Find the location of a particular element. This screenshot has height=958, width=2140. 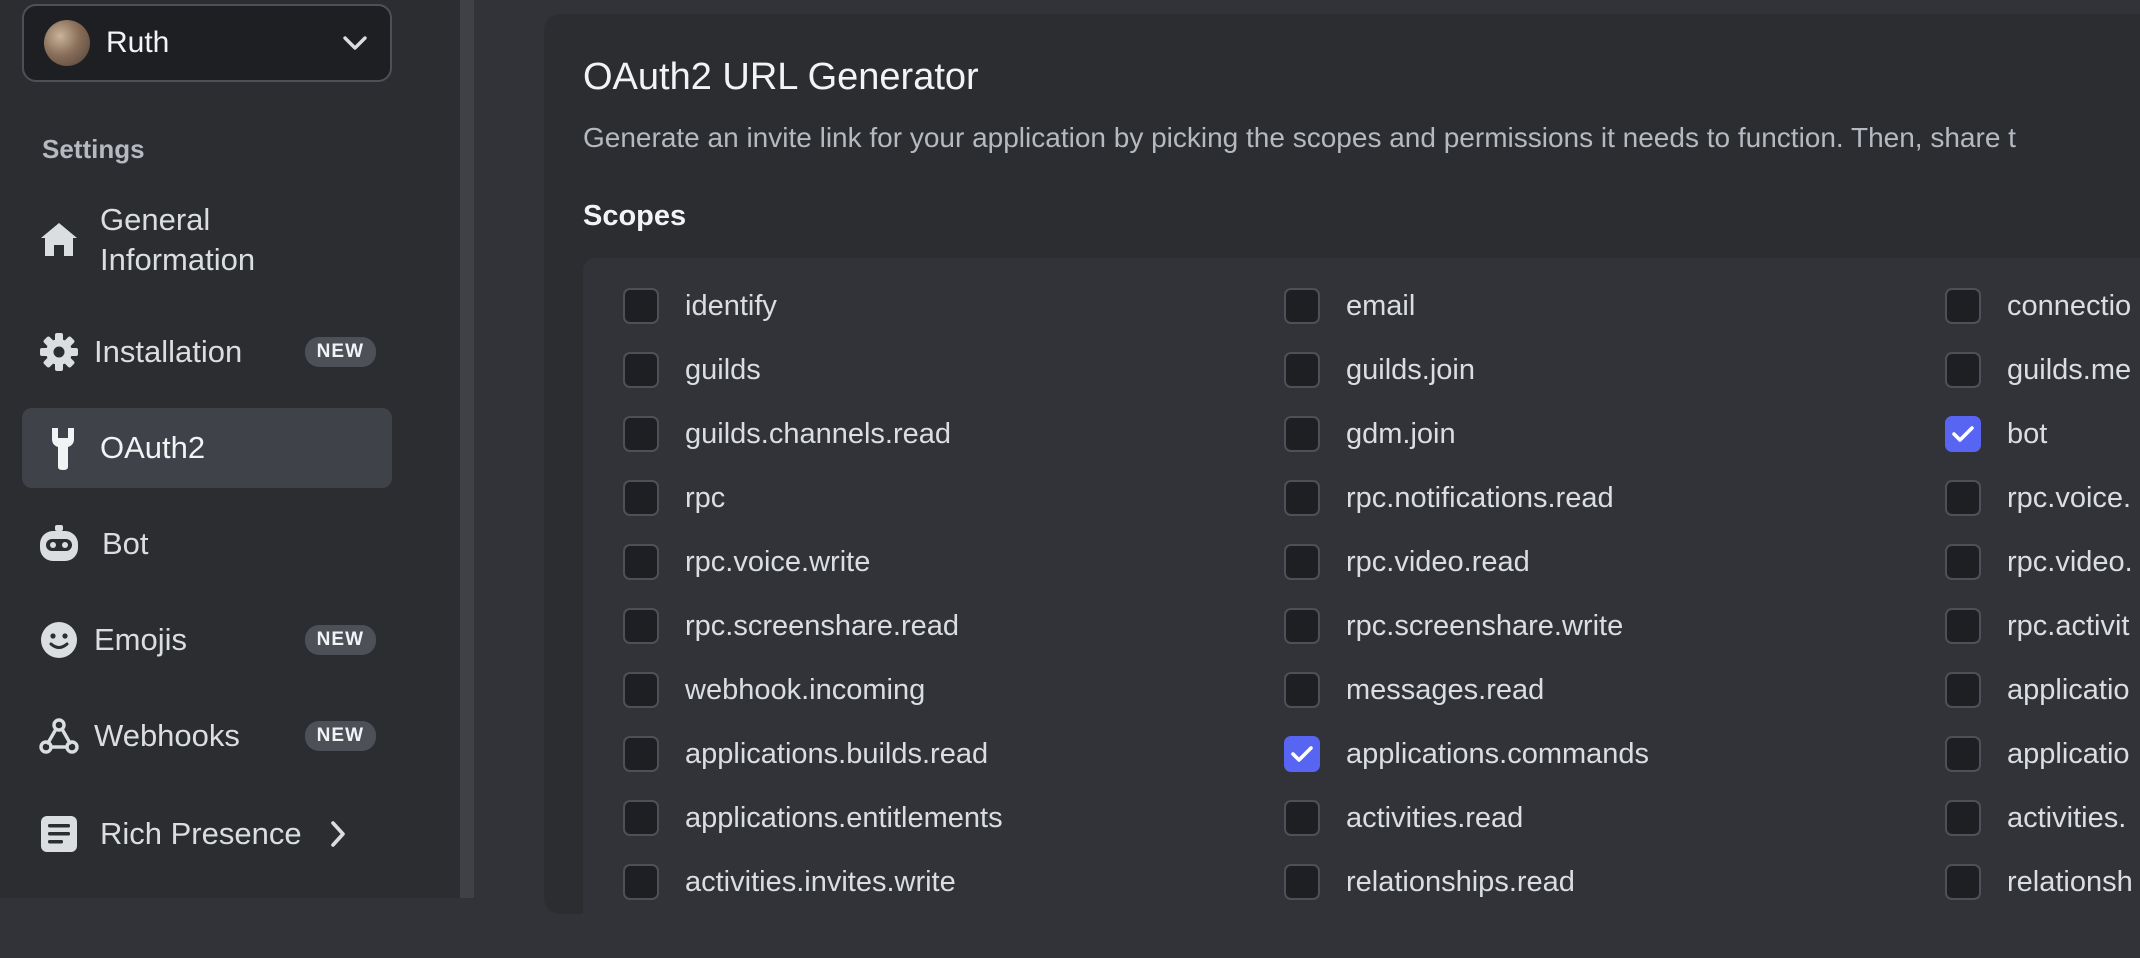

sidebar-item-rich-presence: Rich Presence is located at coordinates (207, 834).